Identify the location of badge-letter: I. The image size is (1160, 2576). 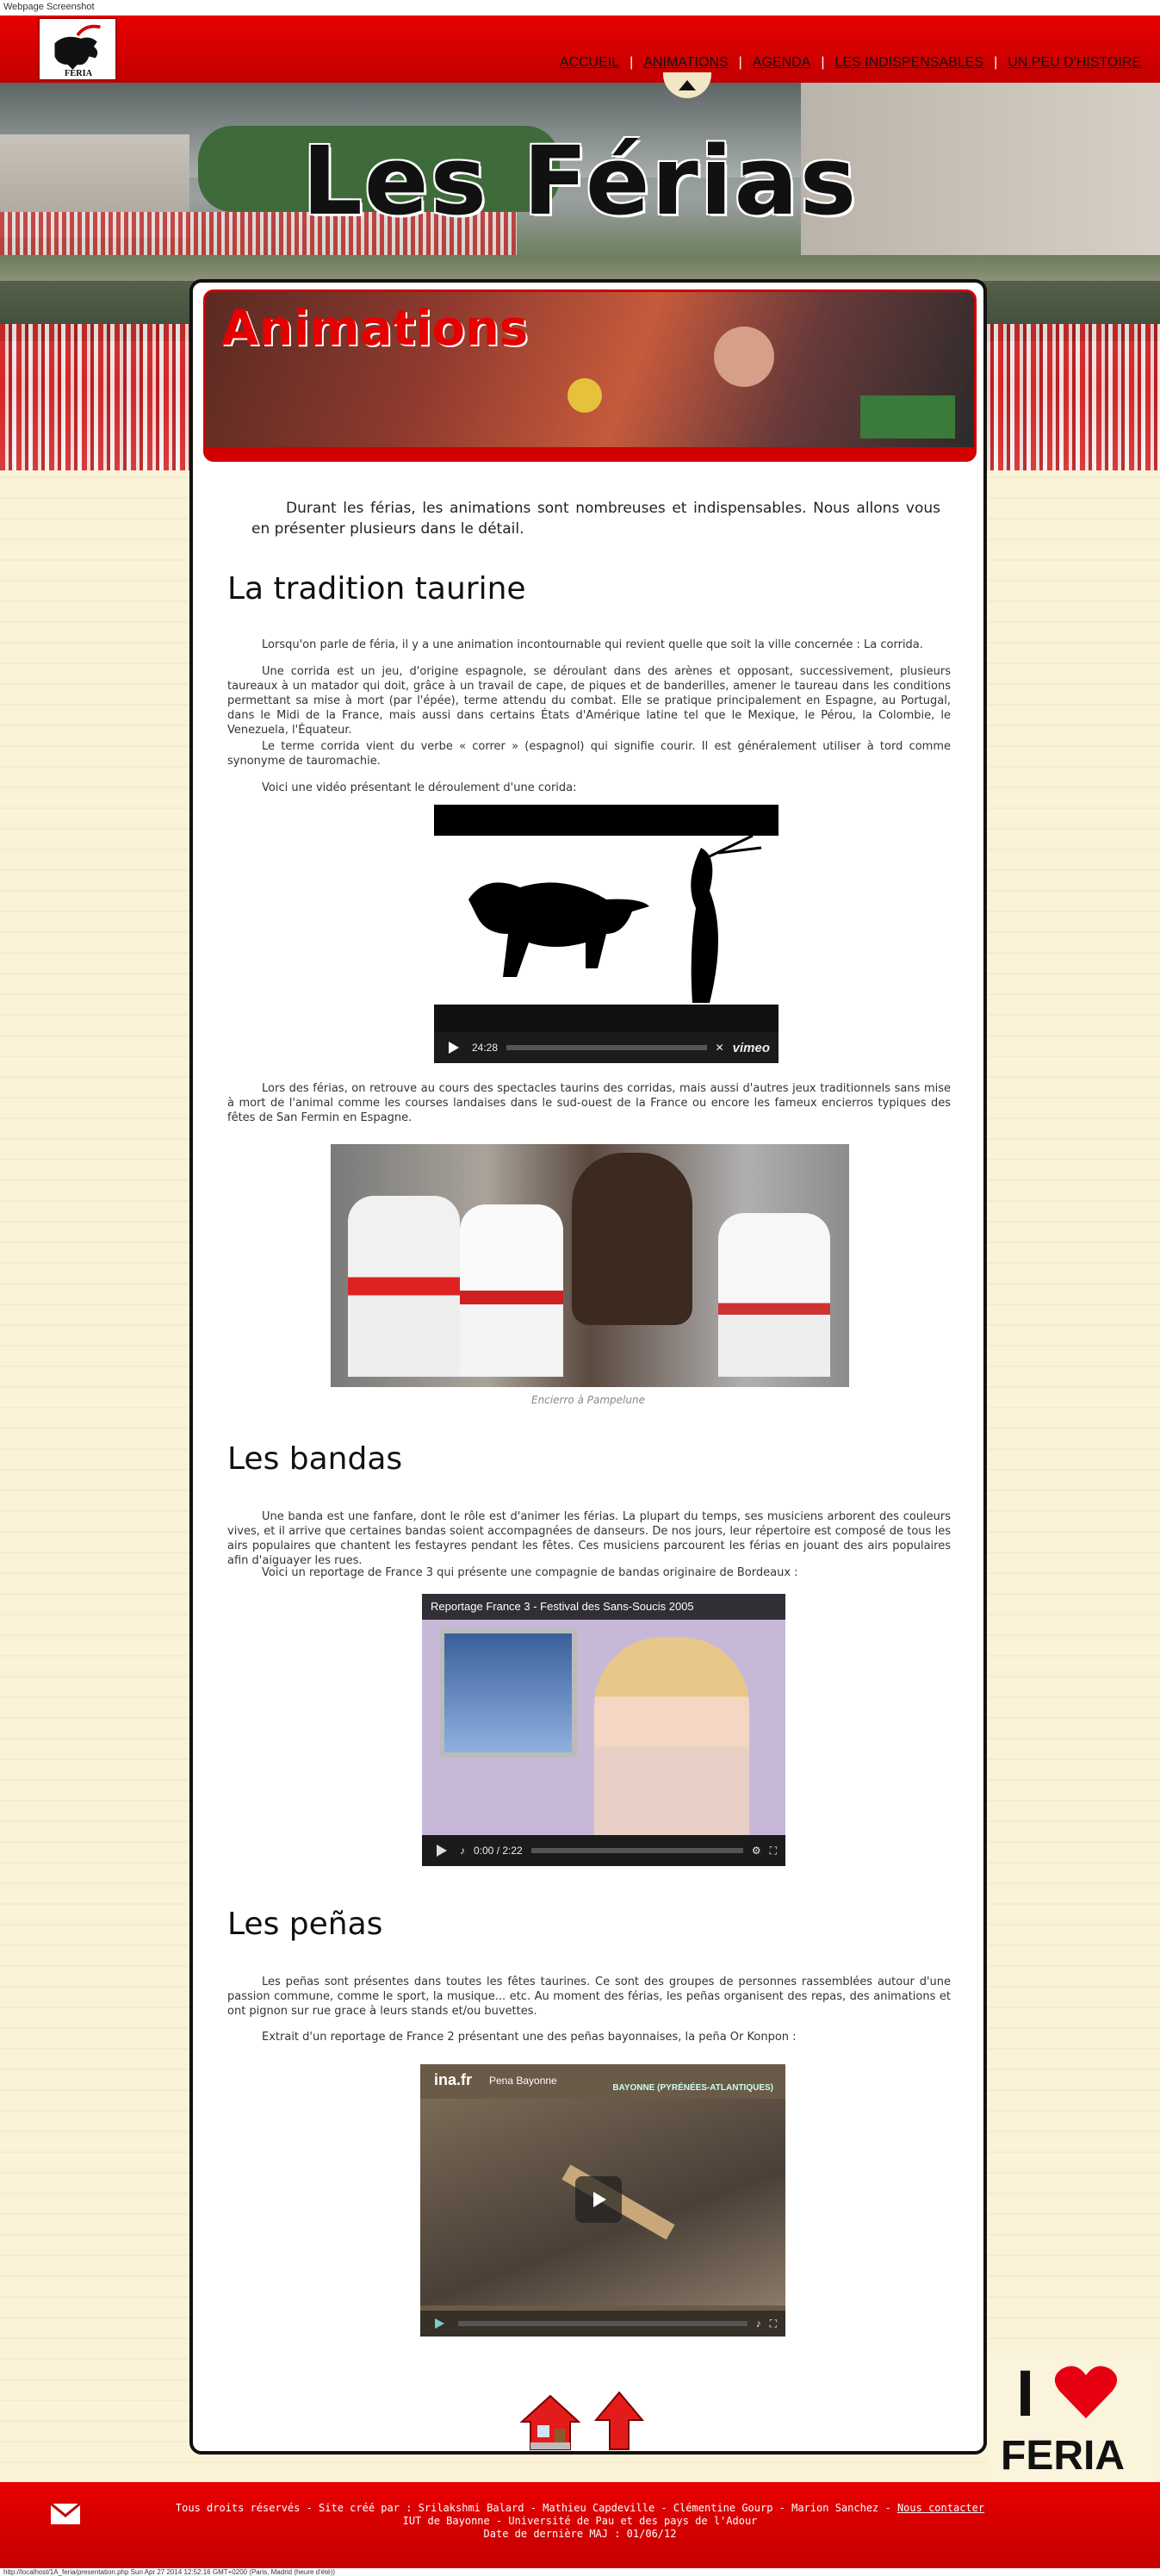
(1025, 2394).